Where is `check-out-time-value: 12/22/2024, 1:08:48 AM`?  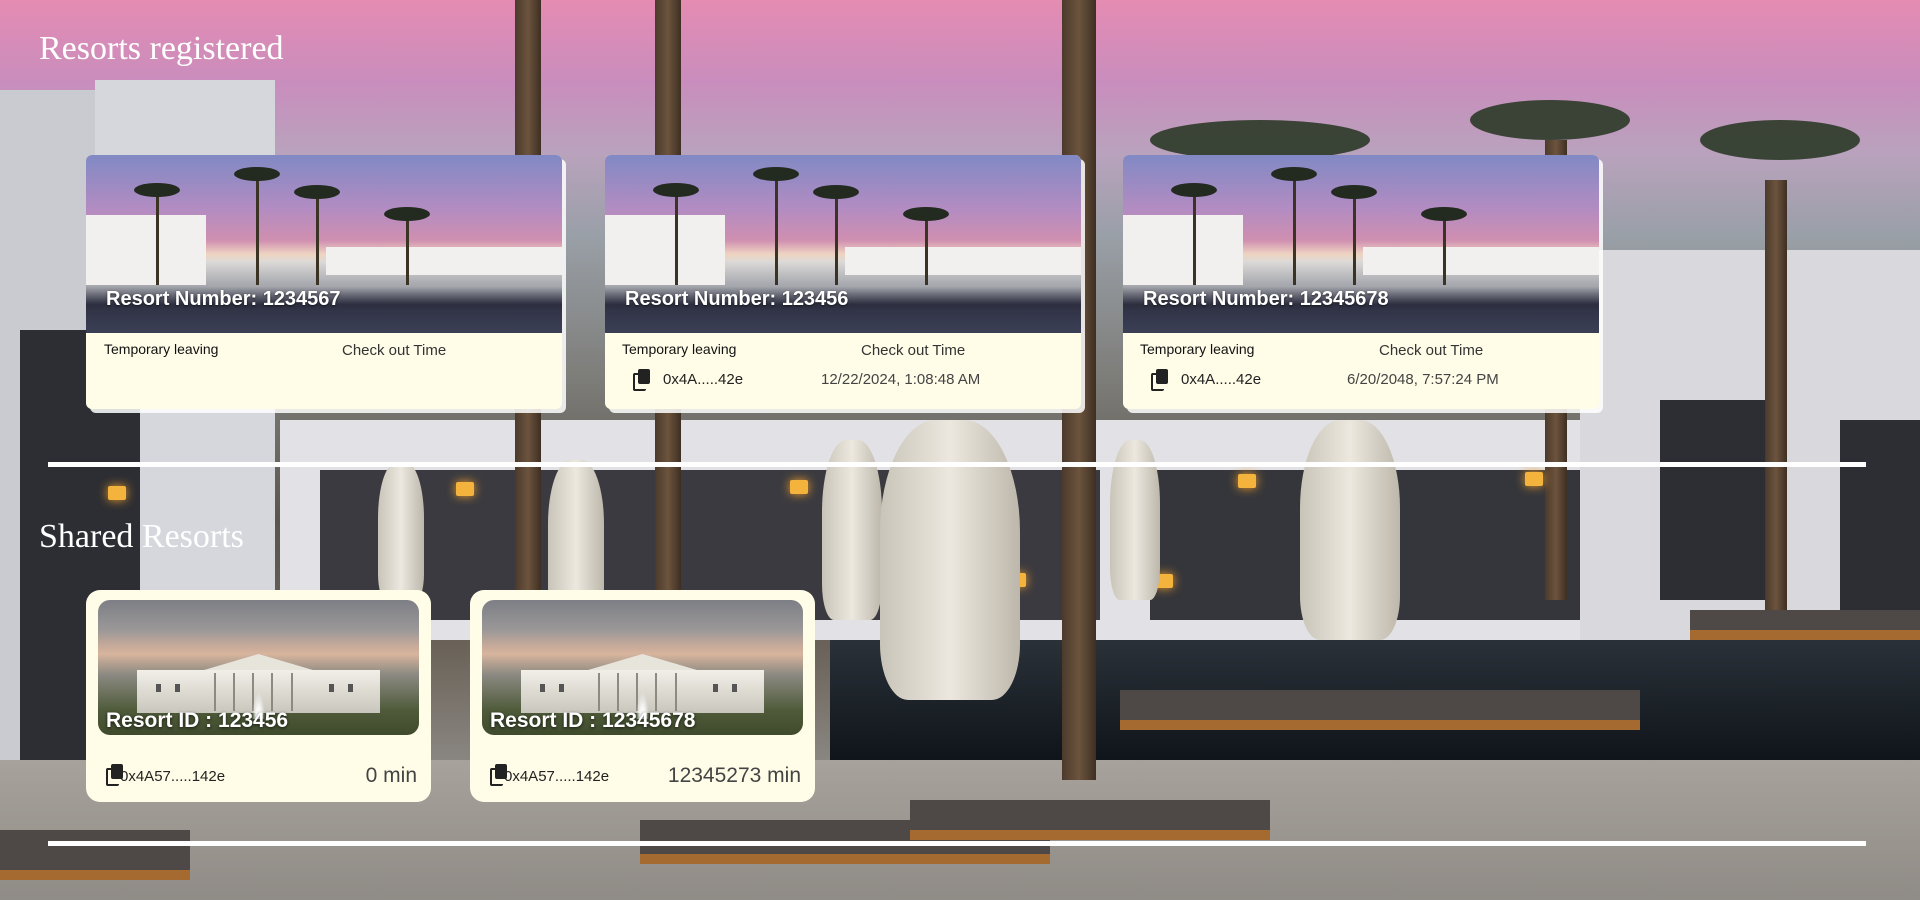
check-out-time-value: 12/22/2024, 1:08:48 AM is located at coordinates (901, 379).